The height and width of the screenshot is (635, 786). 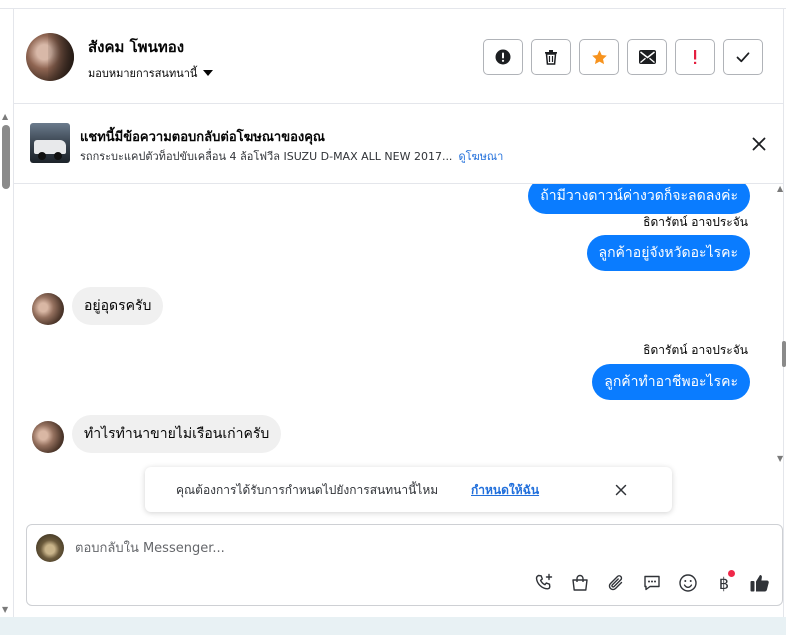 I want to click on follow-up-button, so click(x=695, y=57).